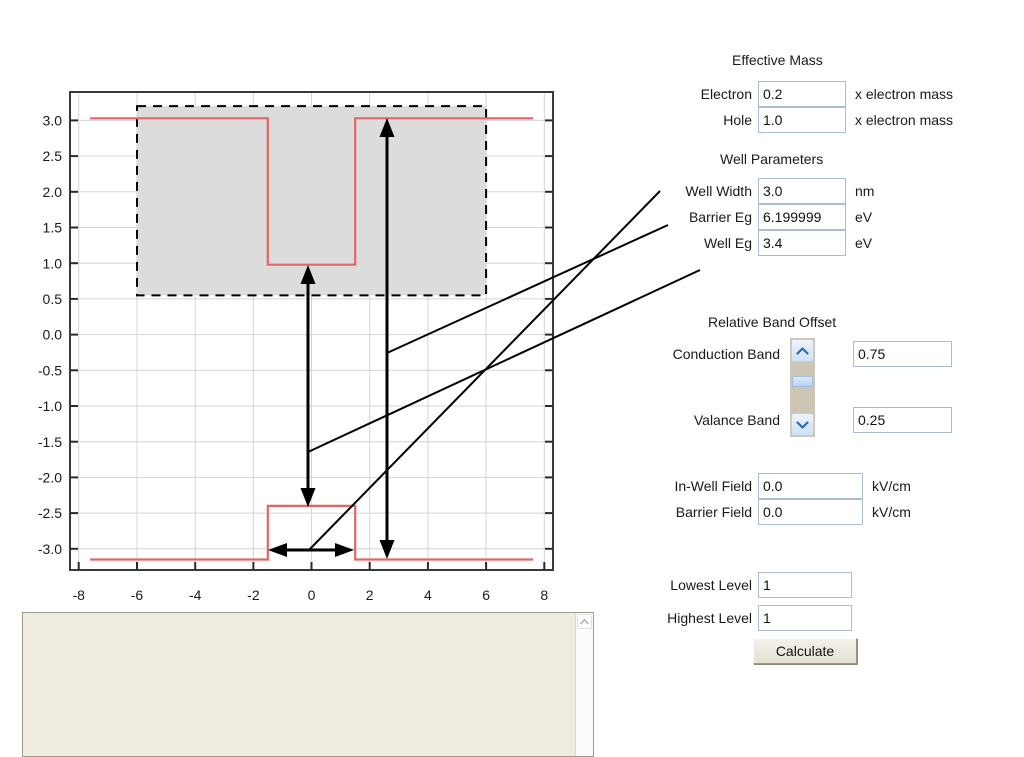  I want to click on x-tick-label: 4, so click(428, 595).